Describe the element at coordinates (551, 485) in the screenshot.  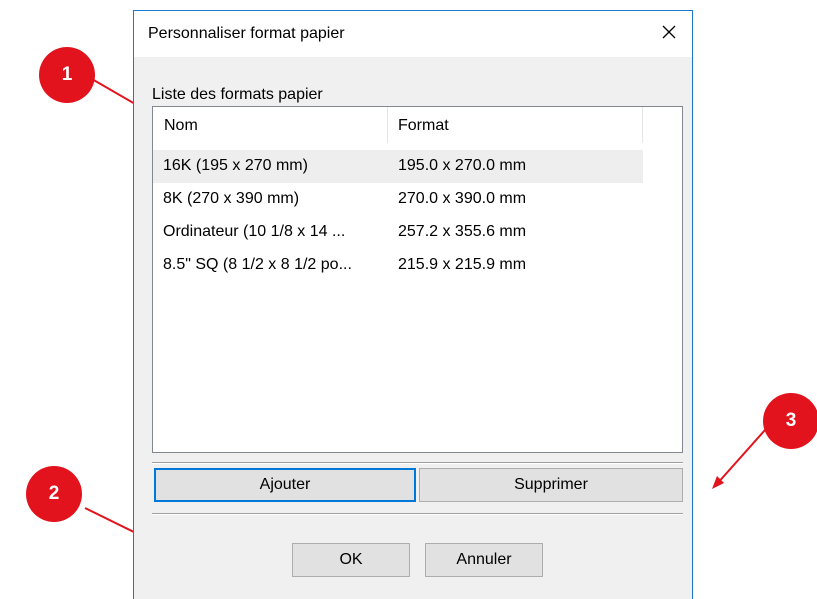
I see `delete-button: Supprimer` at that location.